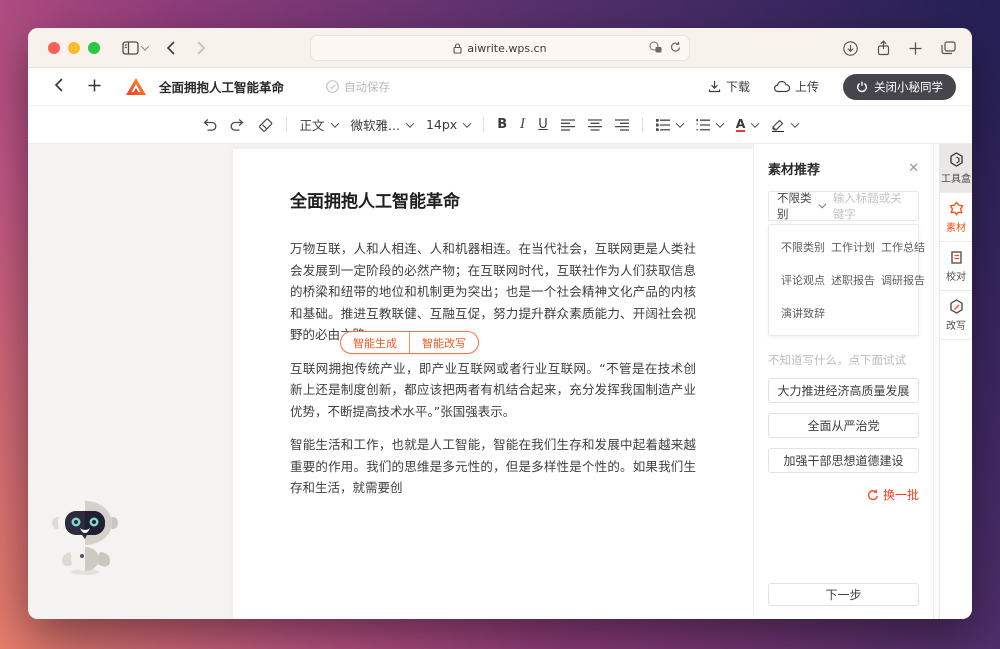 The height and width of the screenshot is (649, 1000). Describe the element at coordinates (332, 86) in the screenshot. I see `check-circle-icon` at that location.